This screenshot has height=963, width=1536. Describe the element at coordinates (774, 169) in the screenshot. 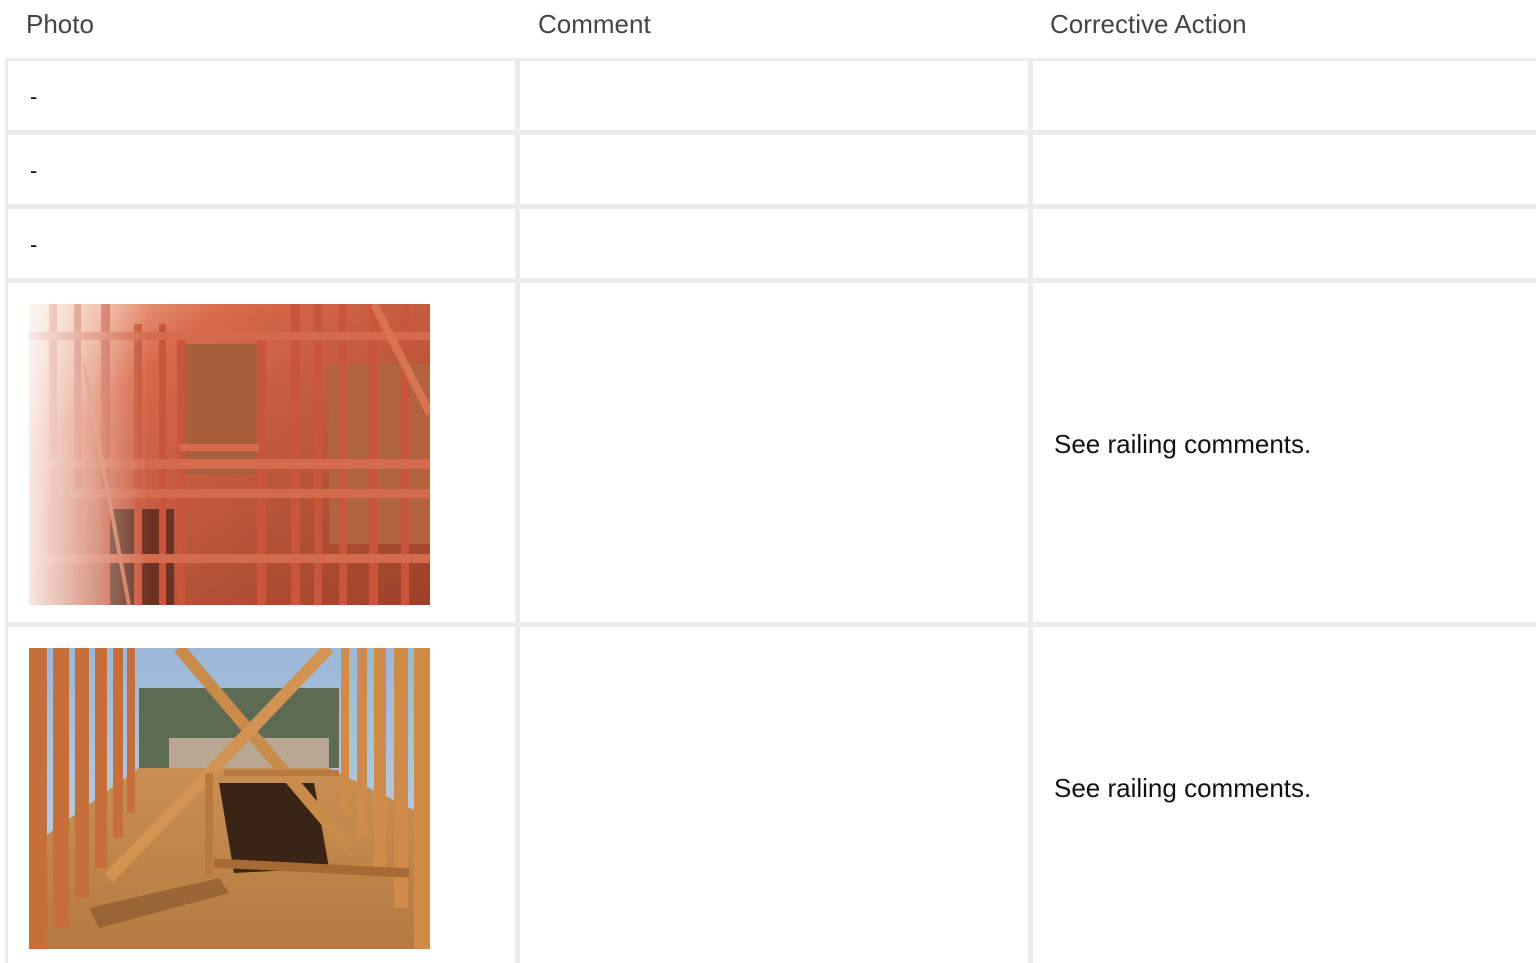

I see `table-row-2-comment-cell` at that location.